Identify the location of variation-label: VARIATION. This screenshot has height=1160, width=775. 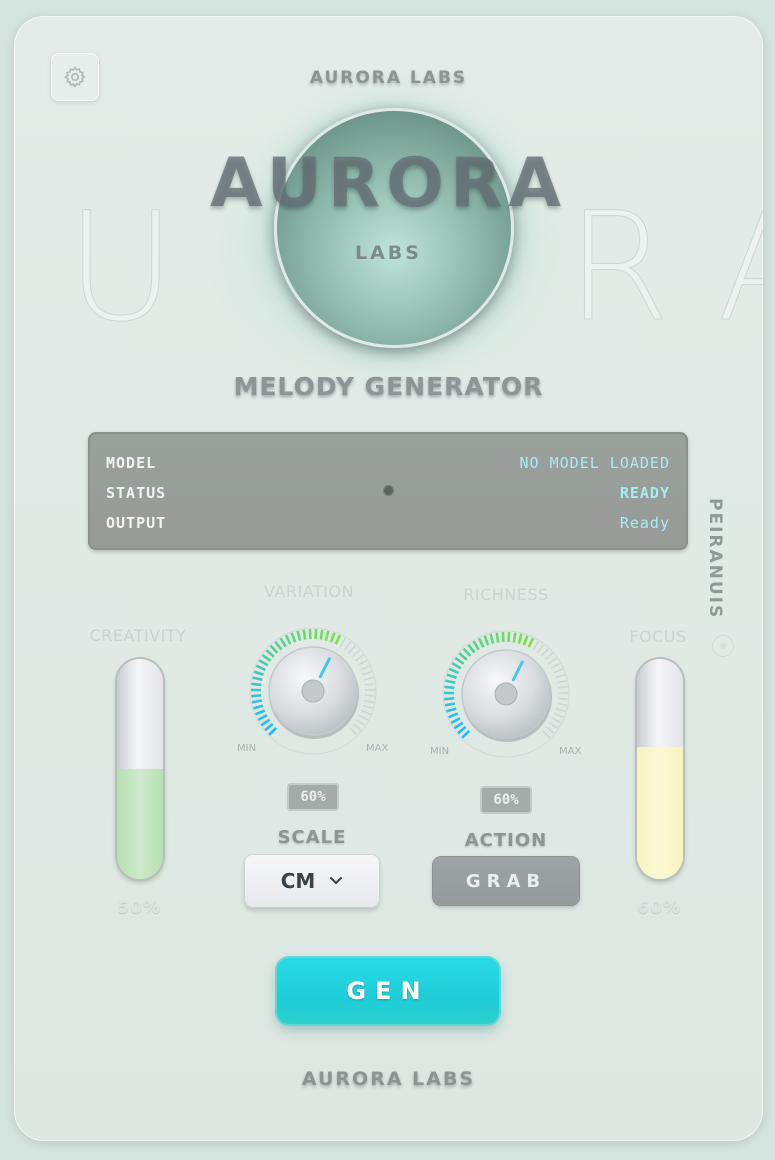
(309, 591).